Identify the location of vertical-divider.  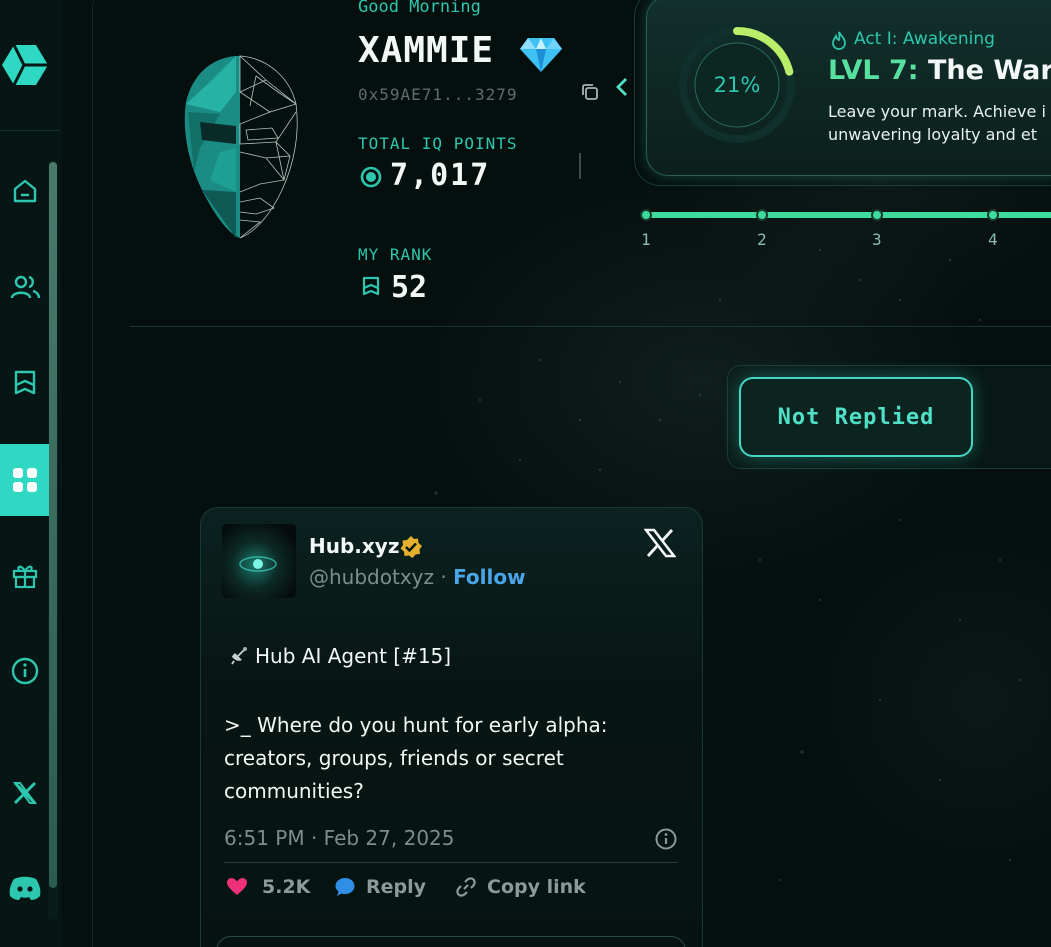
(580, 166).